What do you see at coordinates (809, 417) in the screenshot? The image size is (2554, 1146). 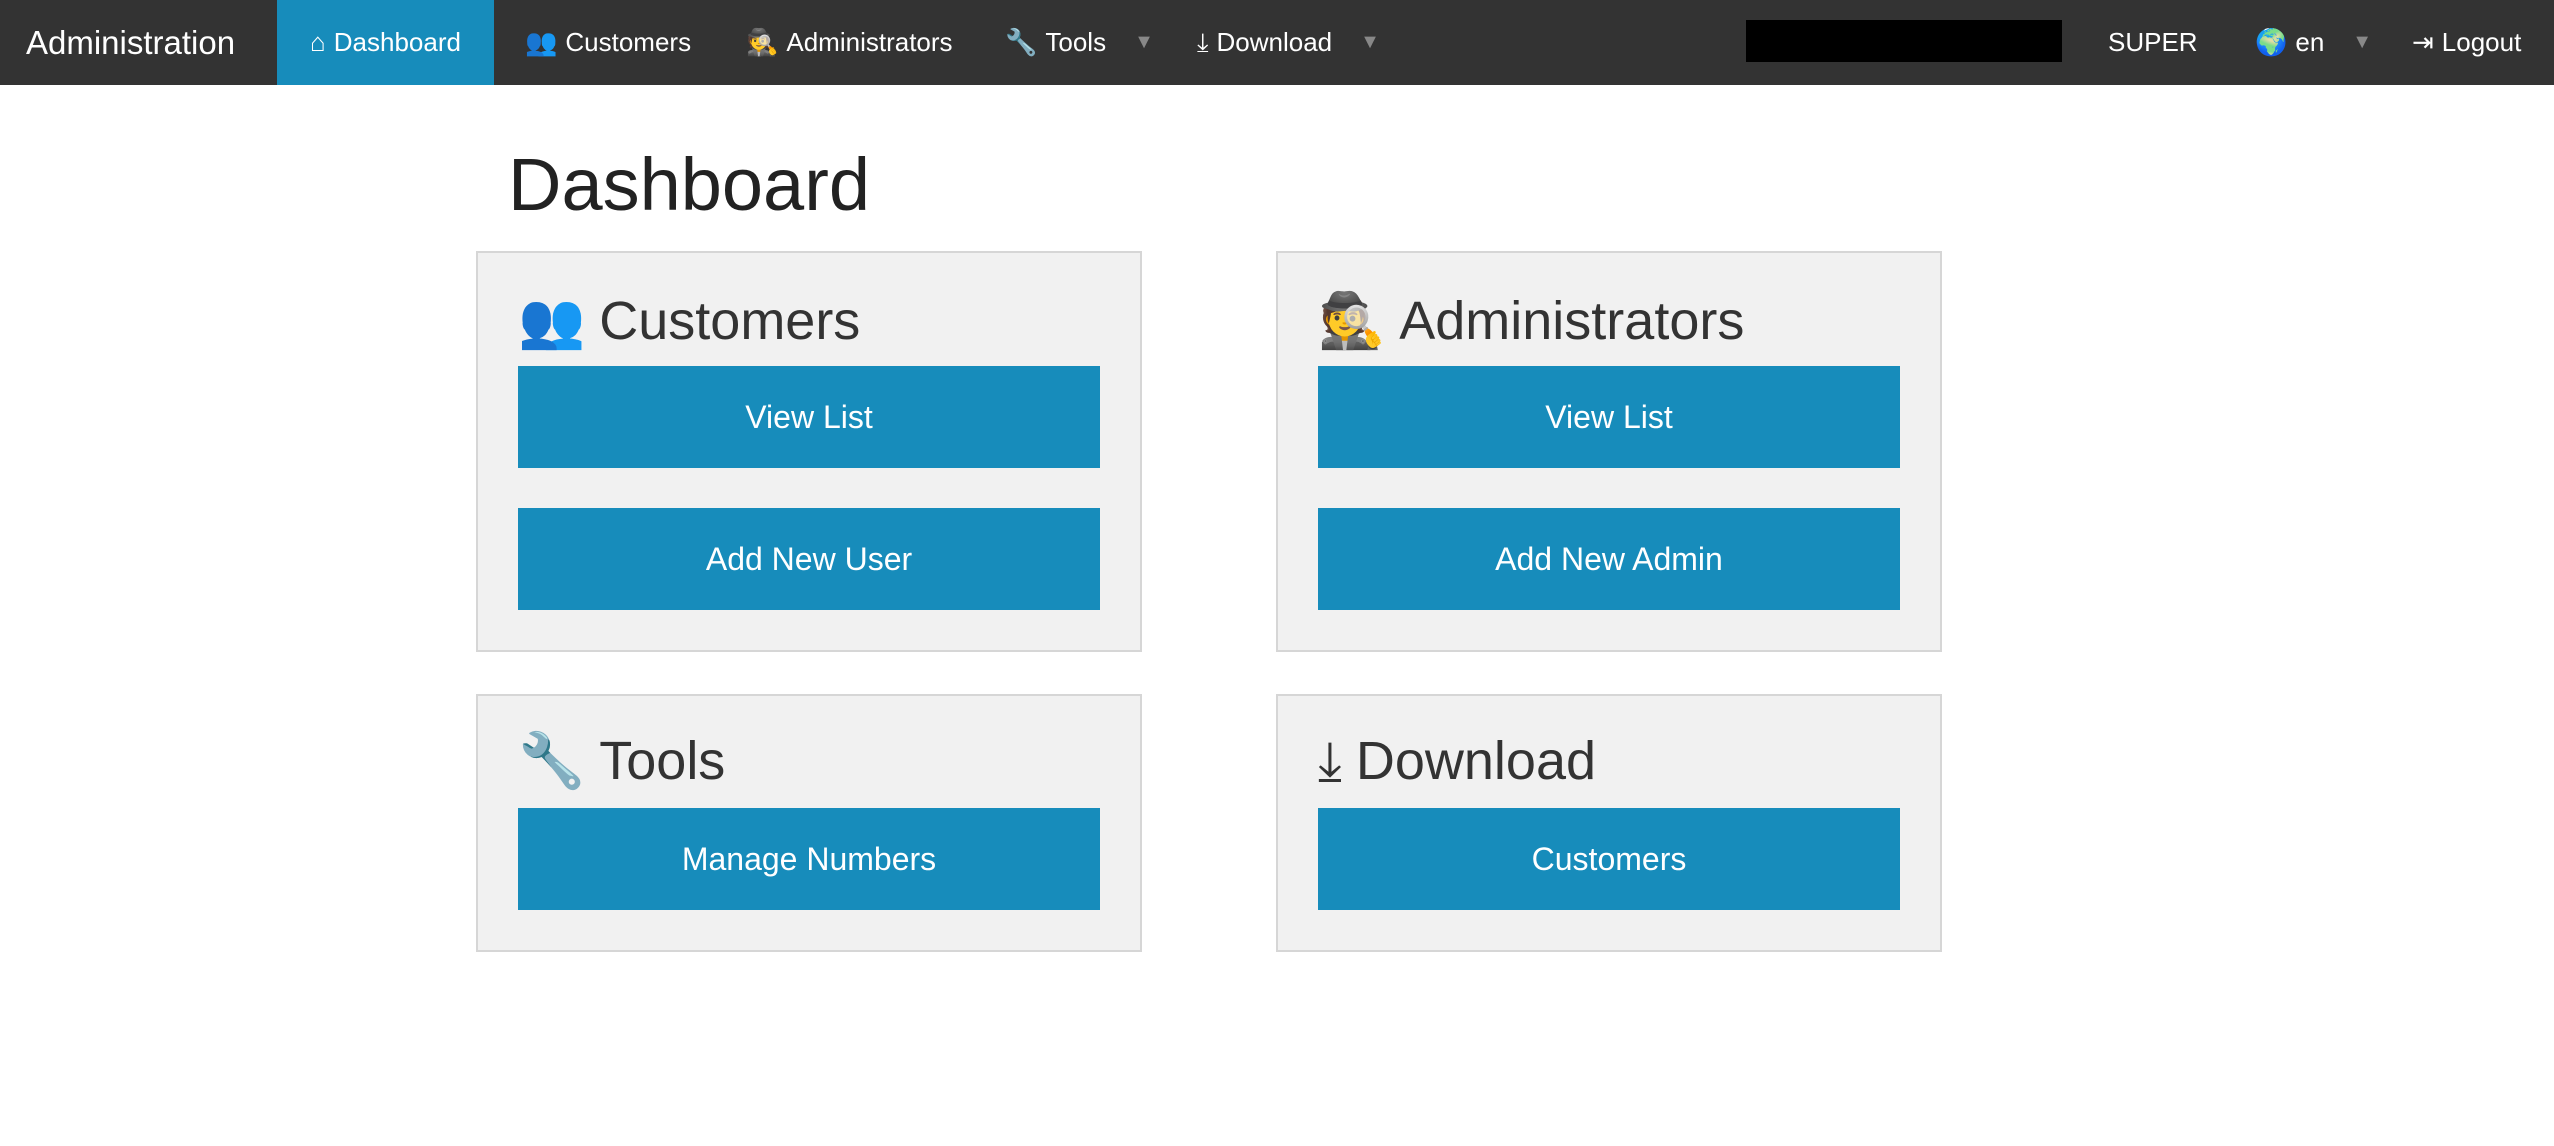 I see `customers-view-list-button: View List` at bounding box center [809, 417].